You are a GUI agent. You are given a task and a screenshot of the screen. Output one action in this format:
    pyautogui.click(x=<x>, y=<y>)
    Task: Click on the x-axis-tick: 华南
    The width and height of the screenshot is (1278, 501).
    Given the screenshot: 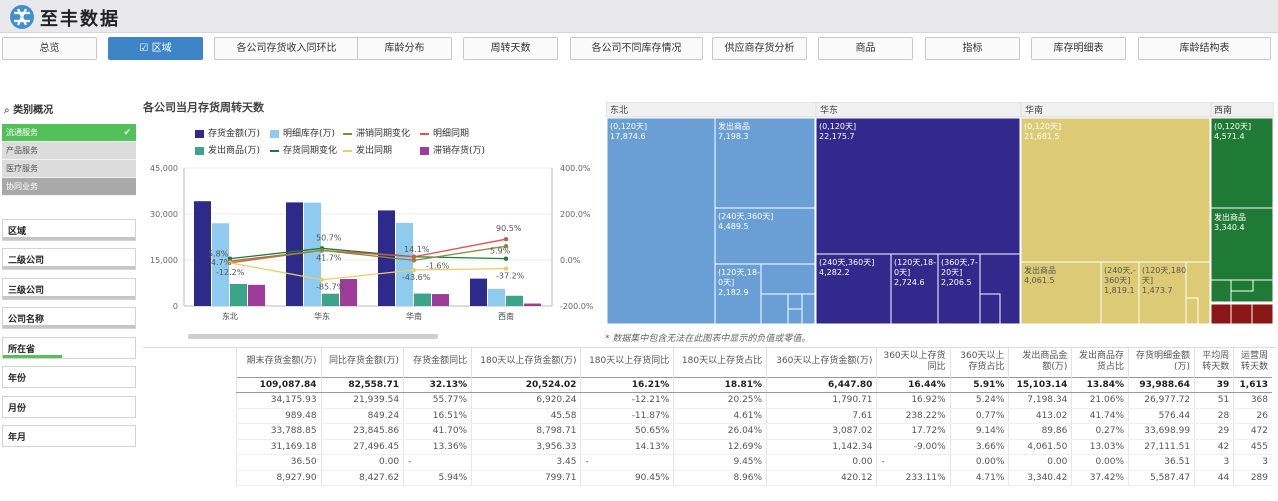 What is the action you would take?
    pyautogui.click(x=414, y=316)
    